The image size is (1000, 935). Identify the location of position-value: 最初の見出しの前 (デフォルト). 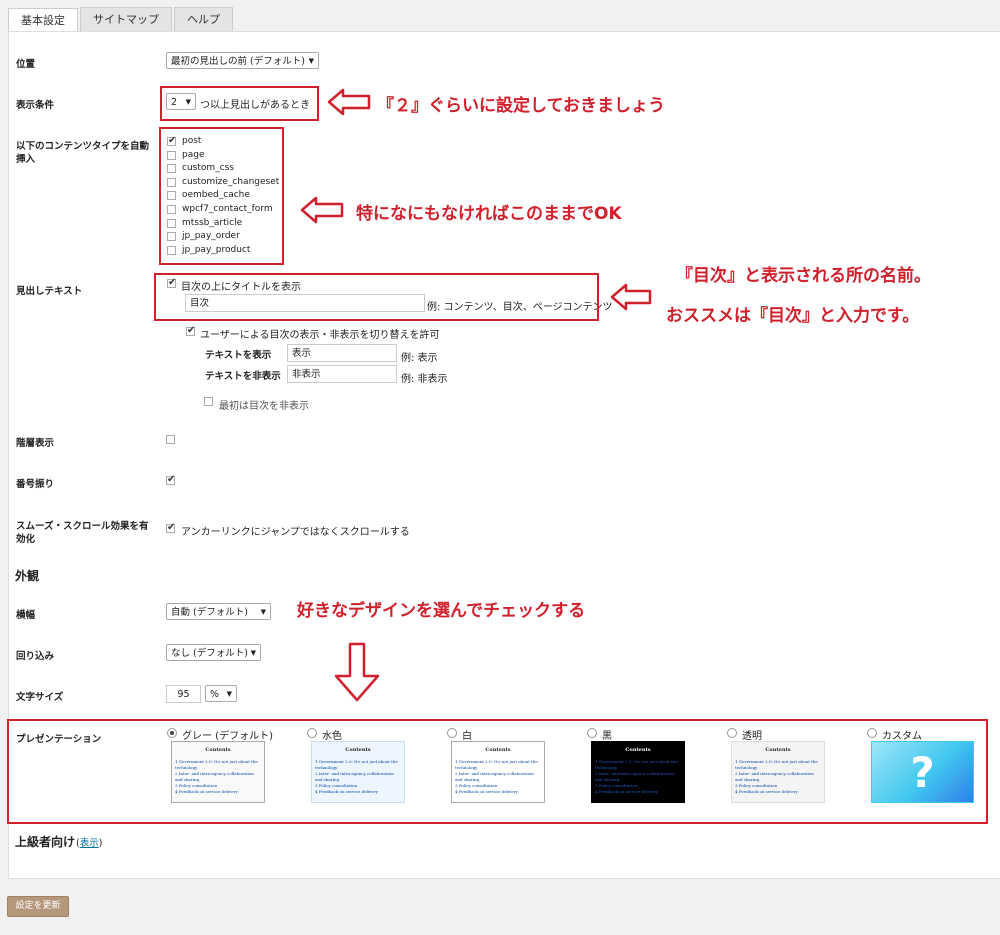
(238, 61).